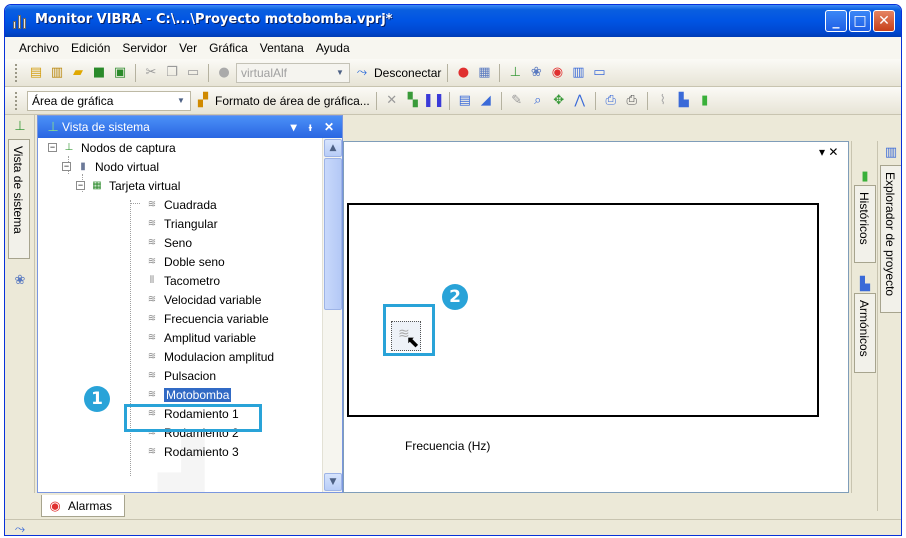 This screenshot has width=906, height=538. What do you see at coordinates (228, 48) in the screenshot?
I see `menu-grafica: Gráfica` at bounding box center [228, 48].